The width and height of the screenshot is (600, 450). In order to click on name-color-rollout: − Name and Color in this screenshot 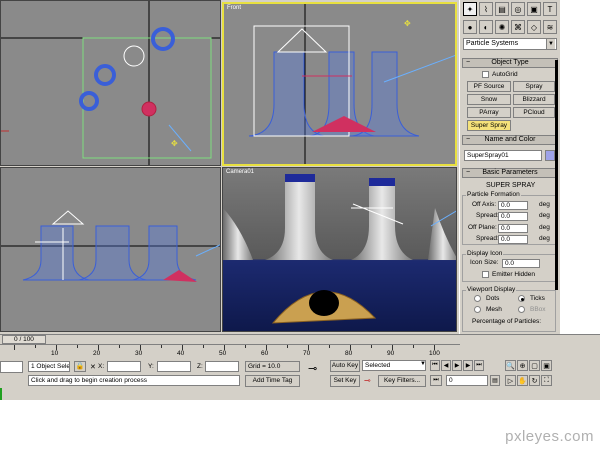, I will do `click(510, 140)`.